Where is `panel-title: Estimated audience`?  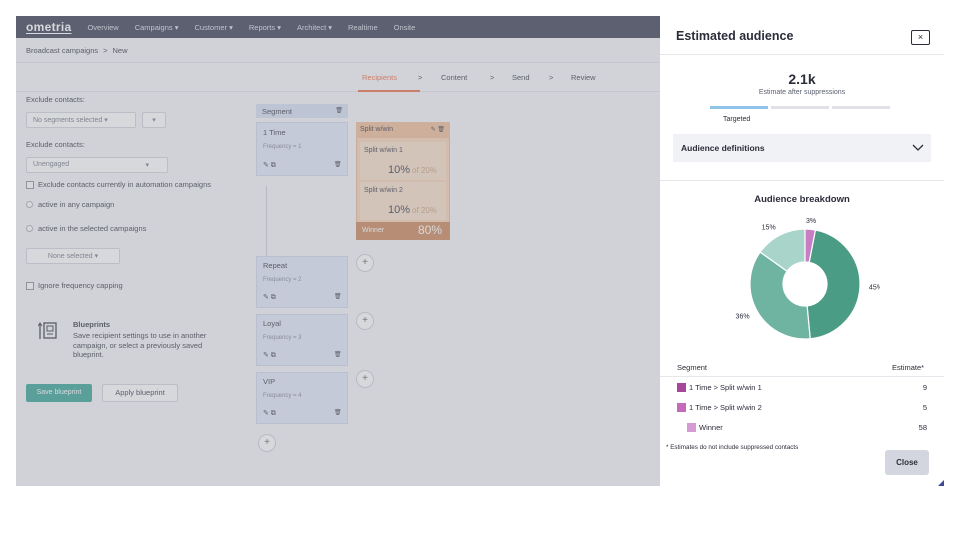 panel-title: Estimated audience is located at coordinates (735, 36).